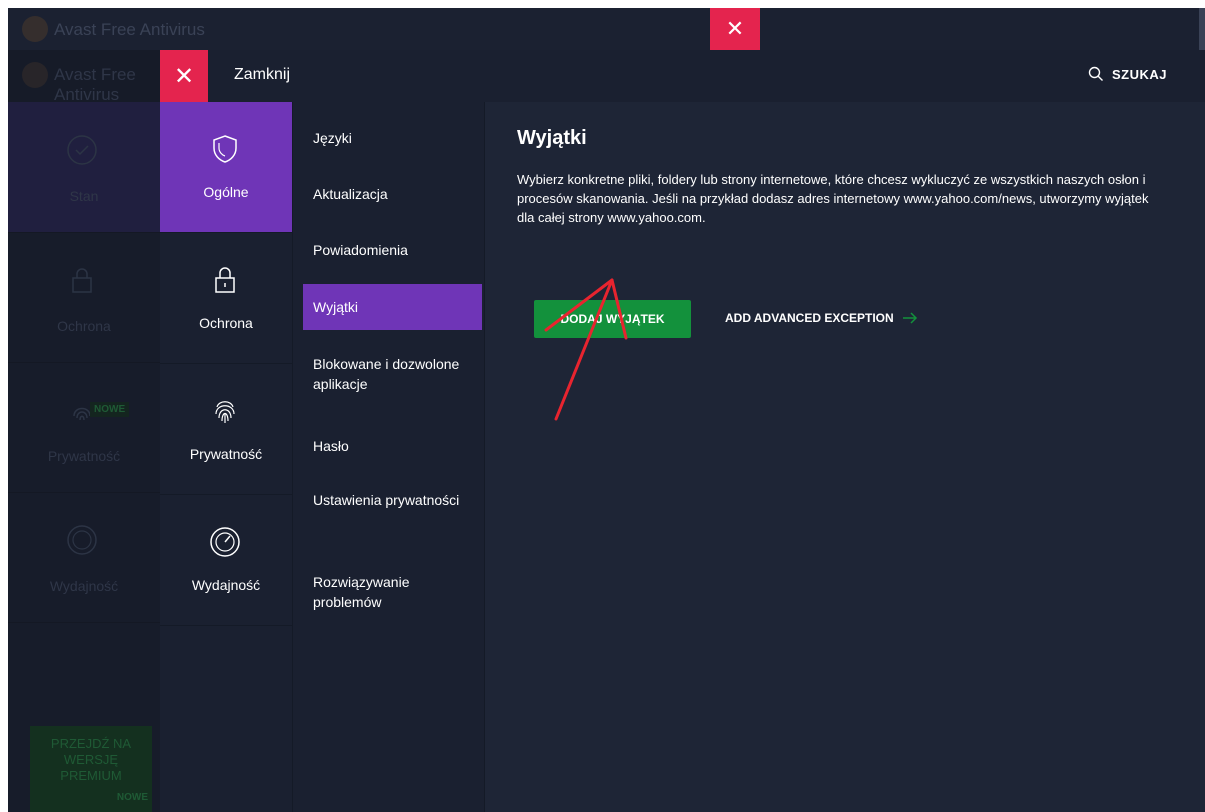 This screenshot has width=1205, height=812. I want to click on background-new-badge: NOWE, so click(110, 409).